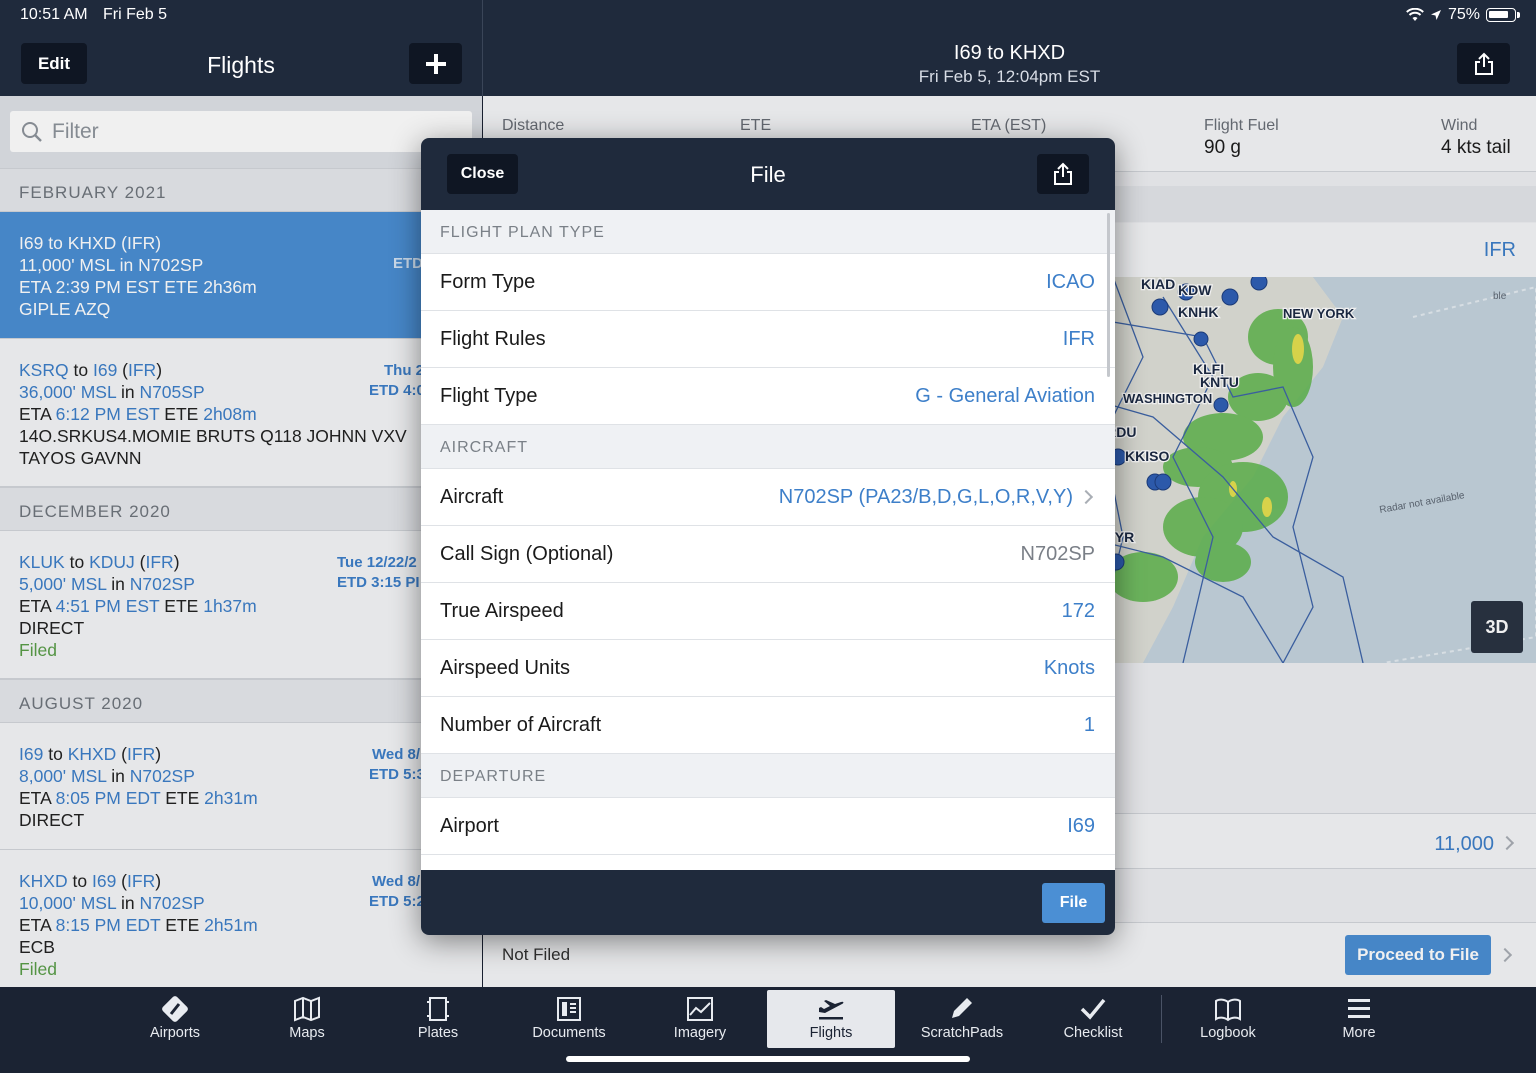  I want to click on battery-percent: 75%, so click(1463, 14).